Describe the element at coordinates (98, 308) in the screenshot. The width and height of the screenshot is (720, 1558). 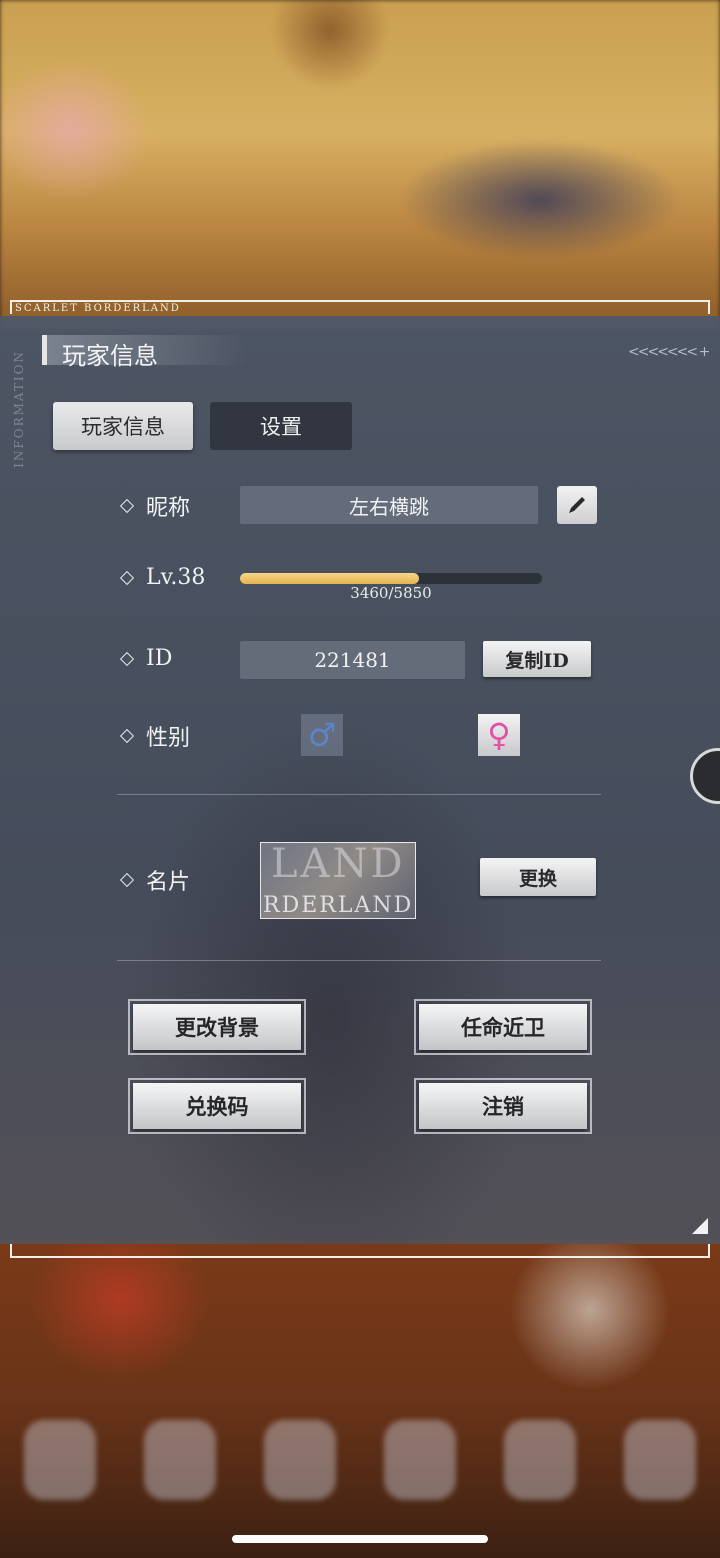
I see `brand-label: SCARLET BORDERLAND` at that location.